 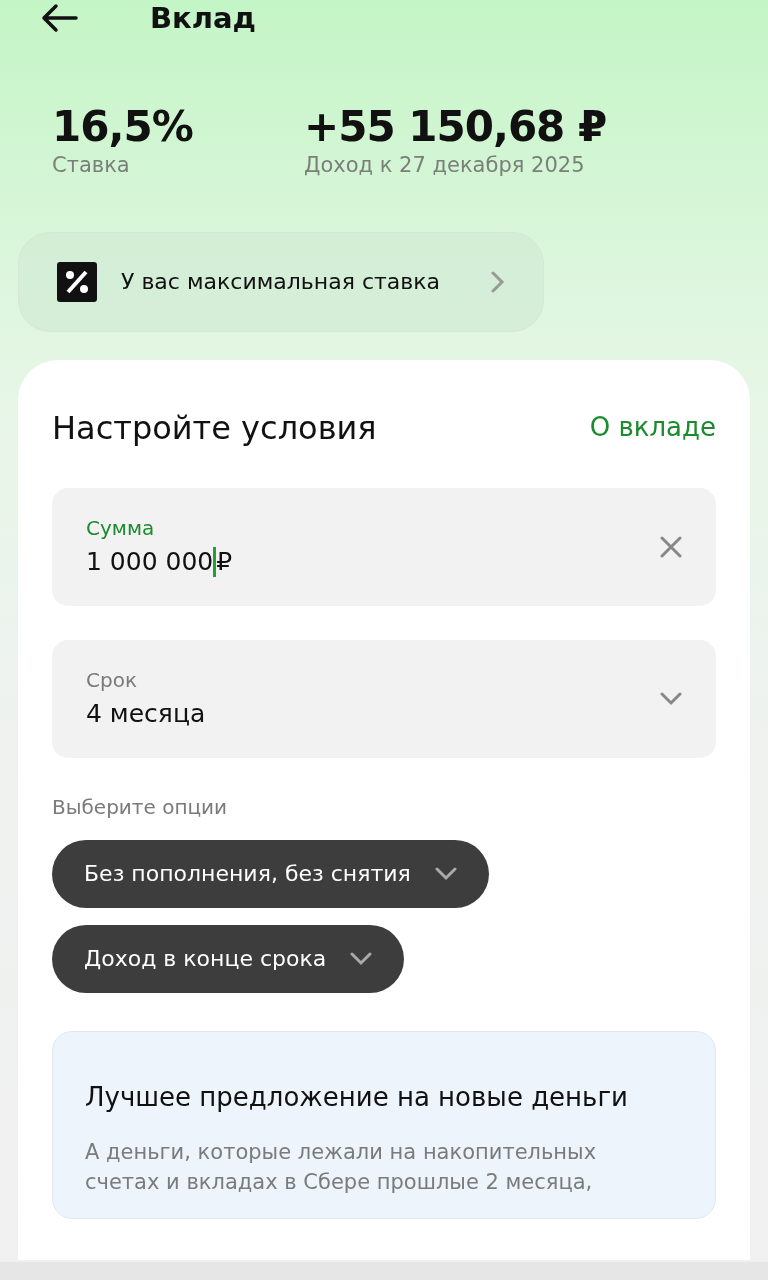 I want to click on promo-text: А деньги, которые лежали на накопительных счетах и вкладах в Сбере прошлые 2 месяца,, so click(x=341, y=1167).